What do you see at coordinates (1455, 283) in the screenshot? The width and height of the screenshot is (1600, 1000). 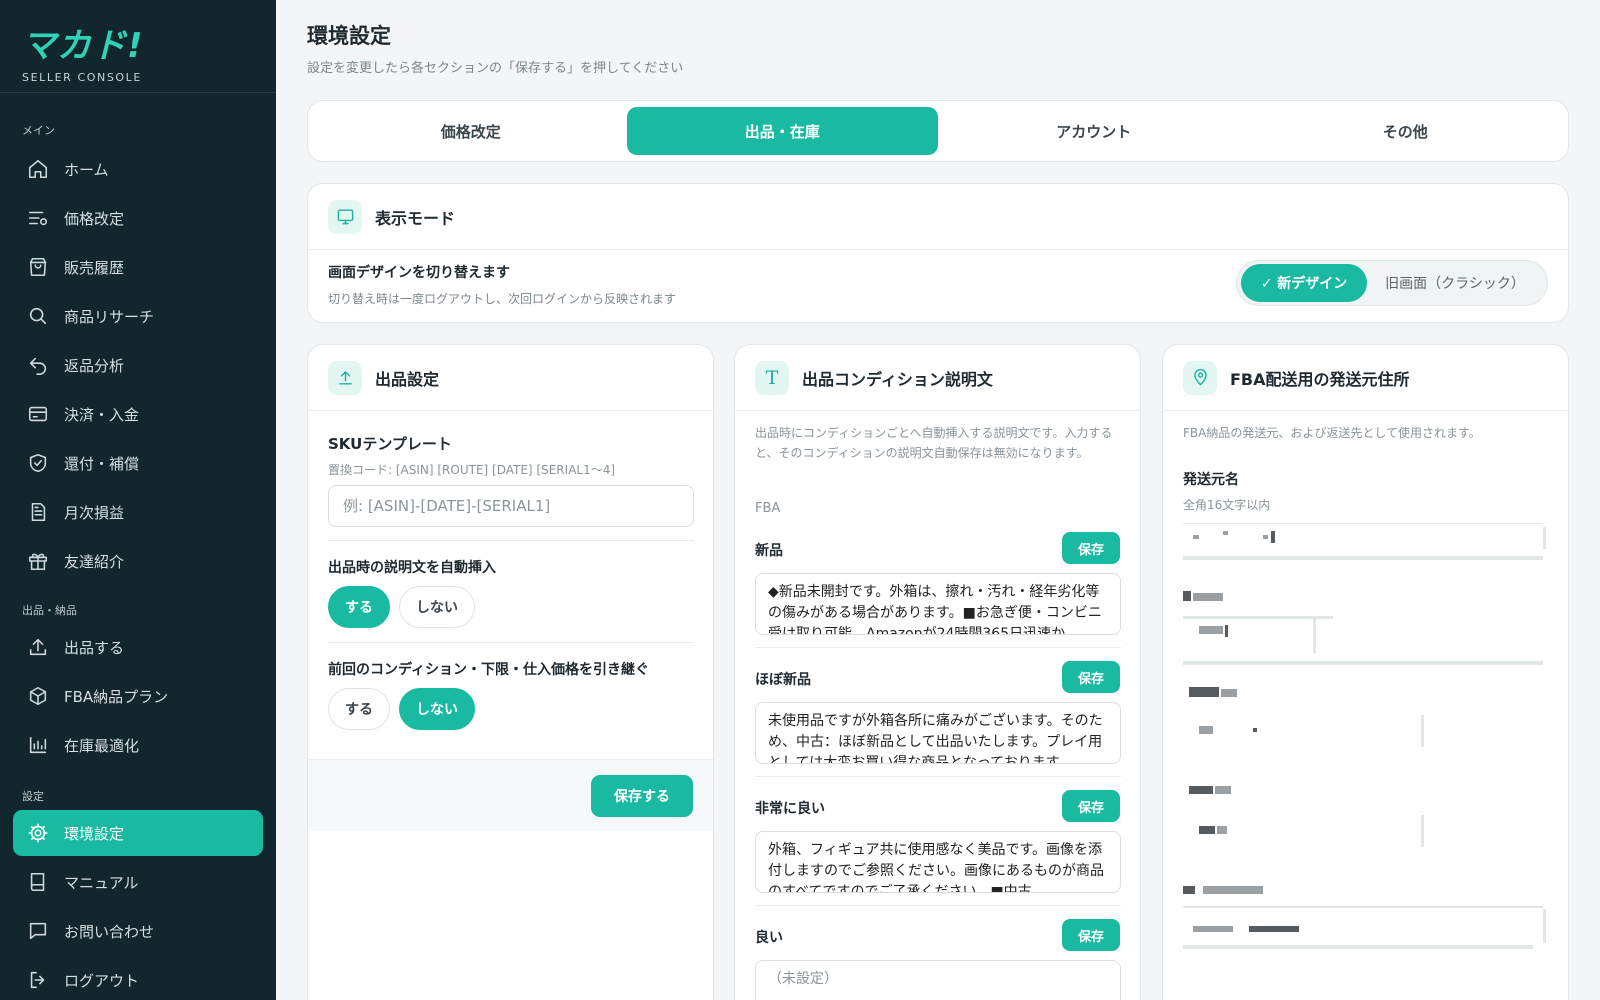 I see `classic-design-option: 旧画面（クラシック）` at bounding box center [1455, 283].